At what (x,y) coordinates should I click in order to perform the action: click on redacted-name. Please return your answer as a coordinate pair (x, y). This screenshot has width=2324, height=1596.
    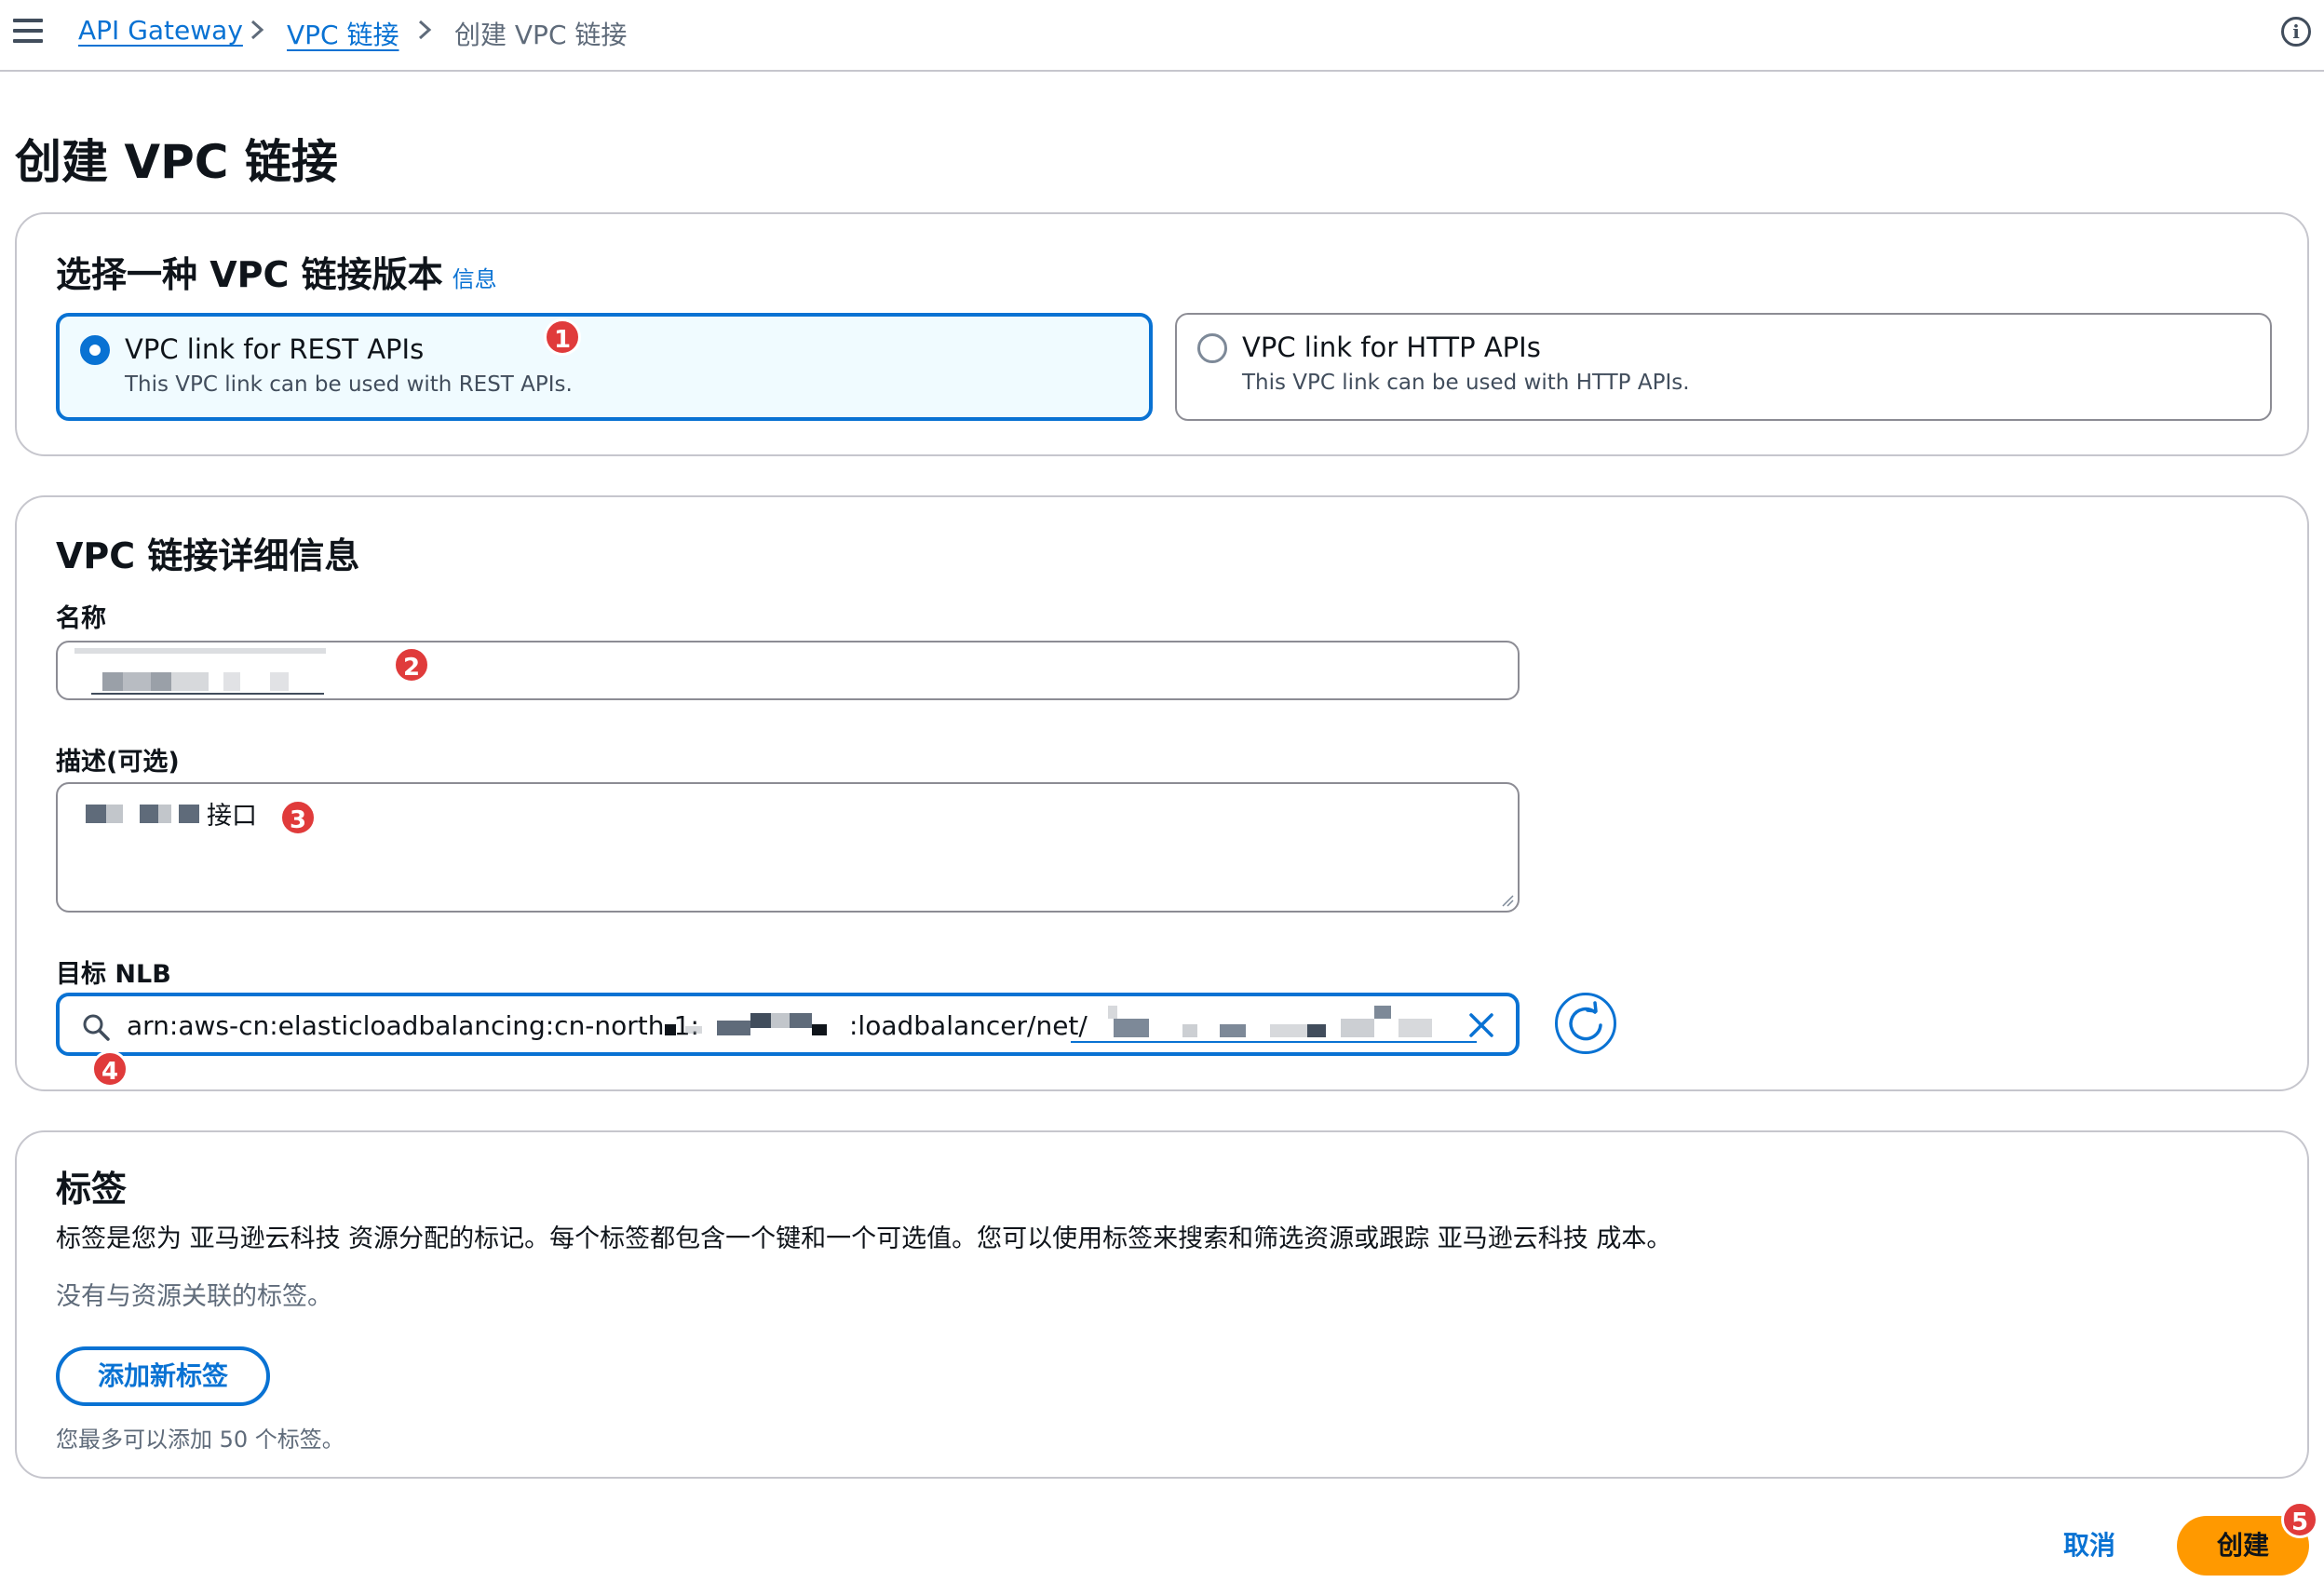
    Looking at the image, I should click on (204, 670).